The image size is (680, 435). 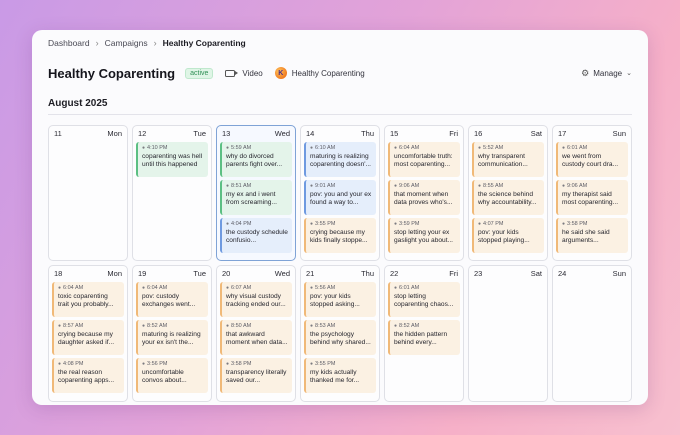 What do you see at coordinates (155, 43) in the screenshot?
I see `chevron-right-icon: ›` at bounding box center [155, 43].